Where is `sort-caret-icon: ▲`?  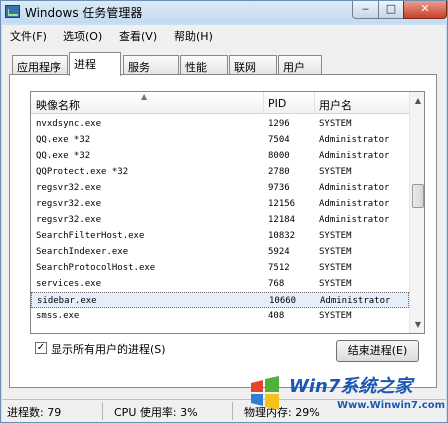
sort-caret-icon: ▲ is located at coordinates (144, 96).